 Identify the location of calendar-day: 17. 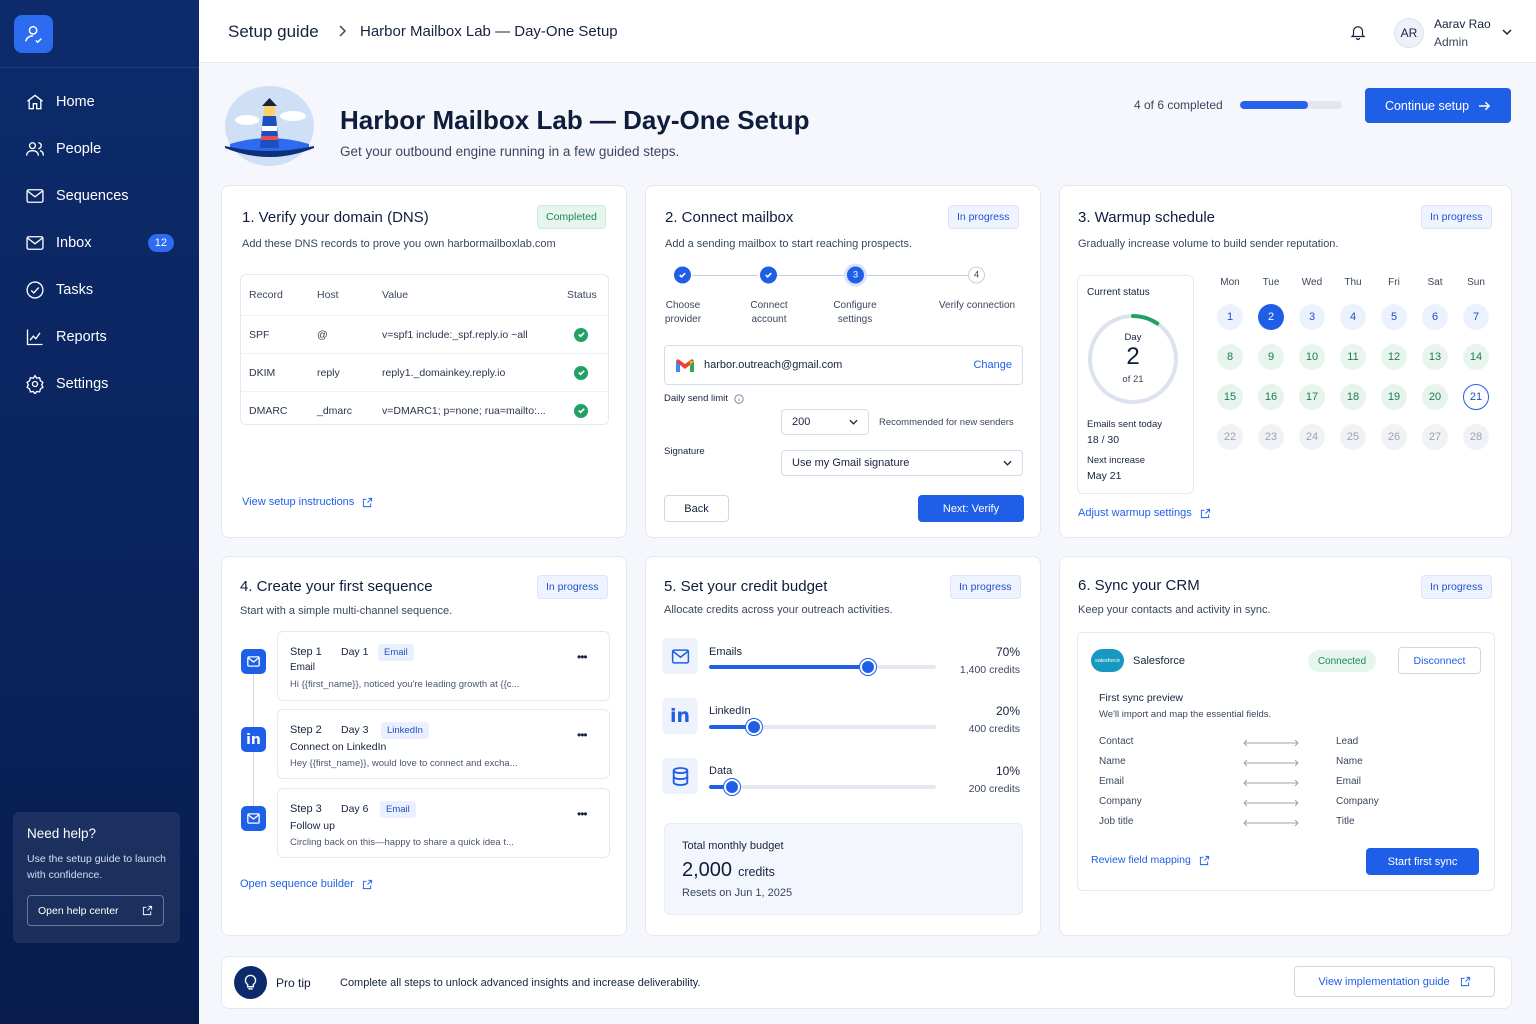
(1312, 397).